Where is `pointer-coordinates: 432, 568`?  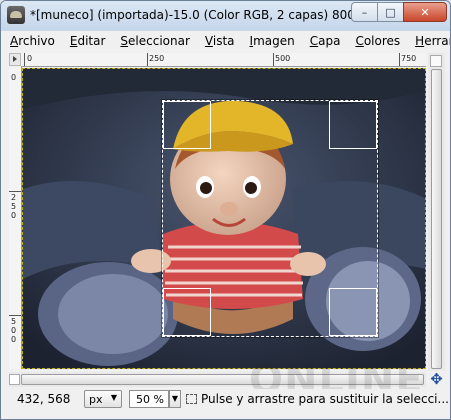
pointer-coordinates: 432, 568 is located at coordinates (44, 399).